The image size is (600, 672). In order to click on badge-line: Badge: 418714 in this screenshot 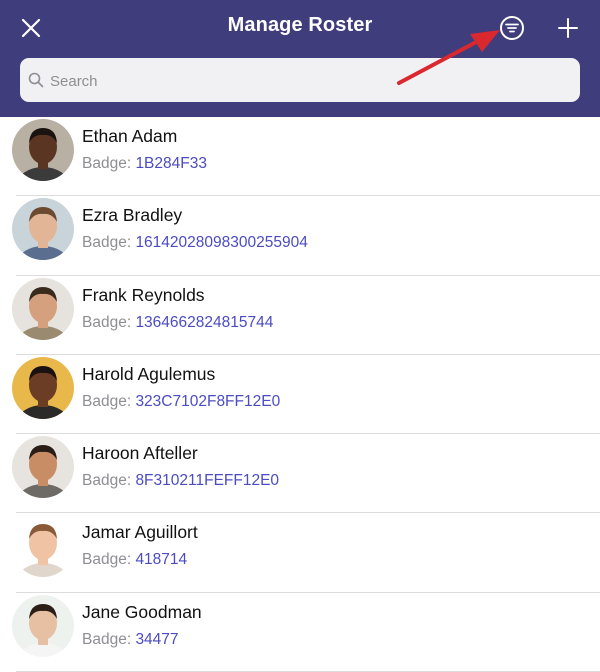, I will do `click(134, 560)`.